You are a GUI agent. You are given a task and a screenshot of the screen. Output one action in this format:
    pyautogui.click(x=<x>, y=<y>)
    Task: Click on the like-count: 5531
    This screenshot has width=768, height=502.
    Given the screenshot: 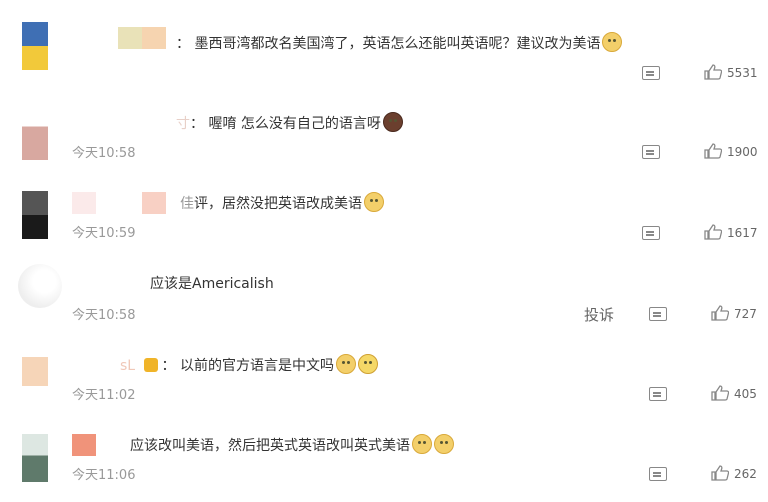 What is the action you would take?
    pyautogui.click(x=742, y=73)
    